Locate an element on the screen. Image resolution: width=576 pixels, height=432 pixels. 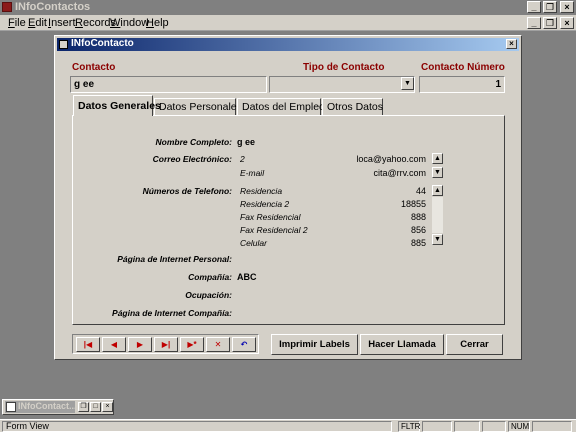
delete-record-icon: ✕ is located at coordinates (218, 344).